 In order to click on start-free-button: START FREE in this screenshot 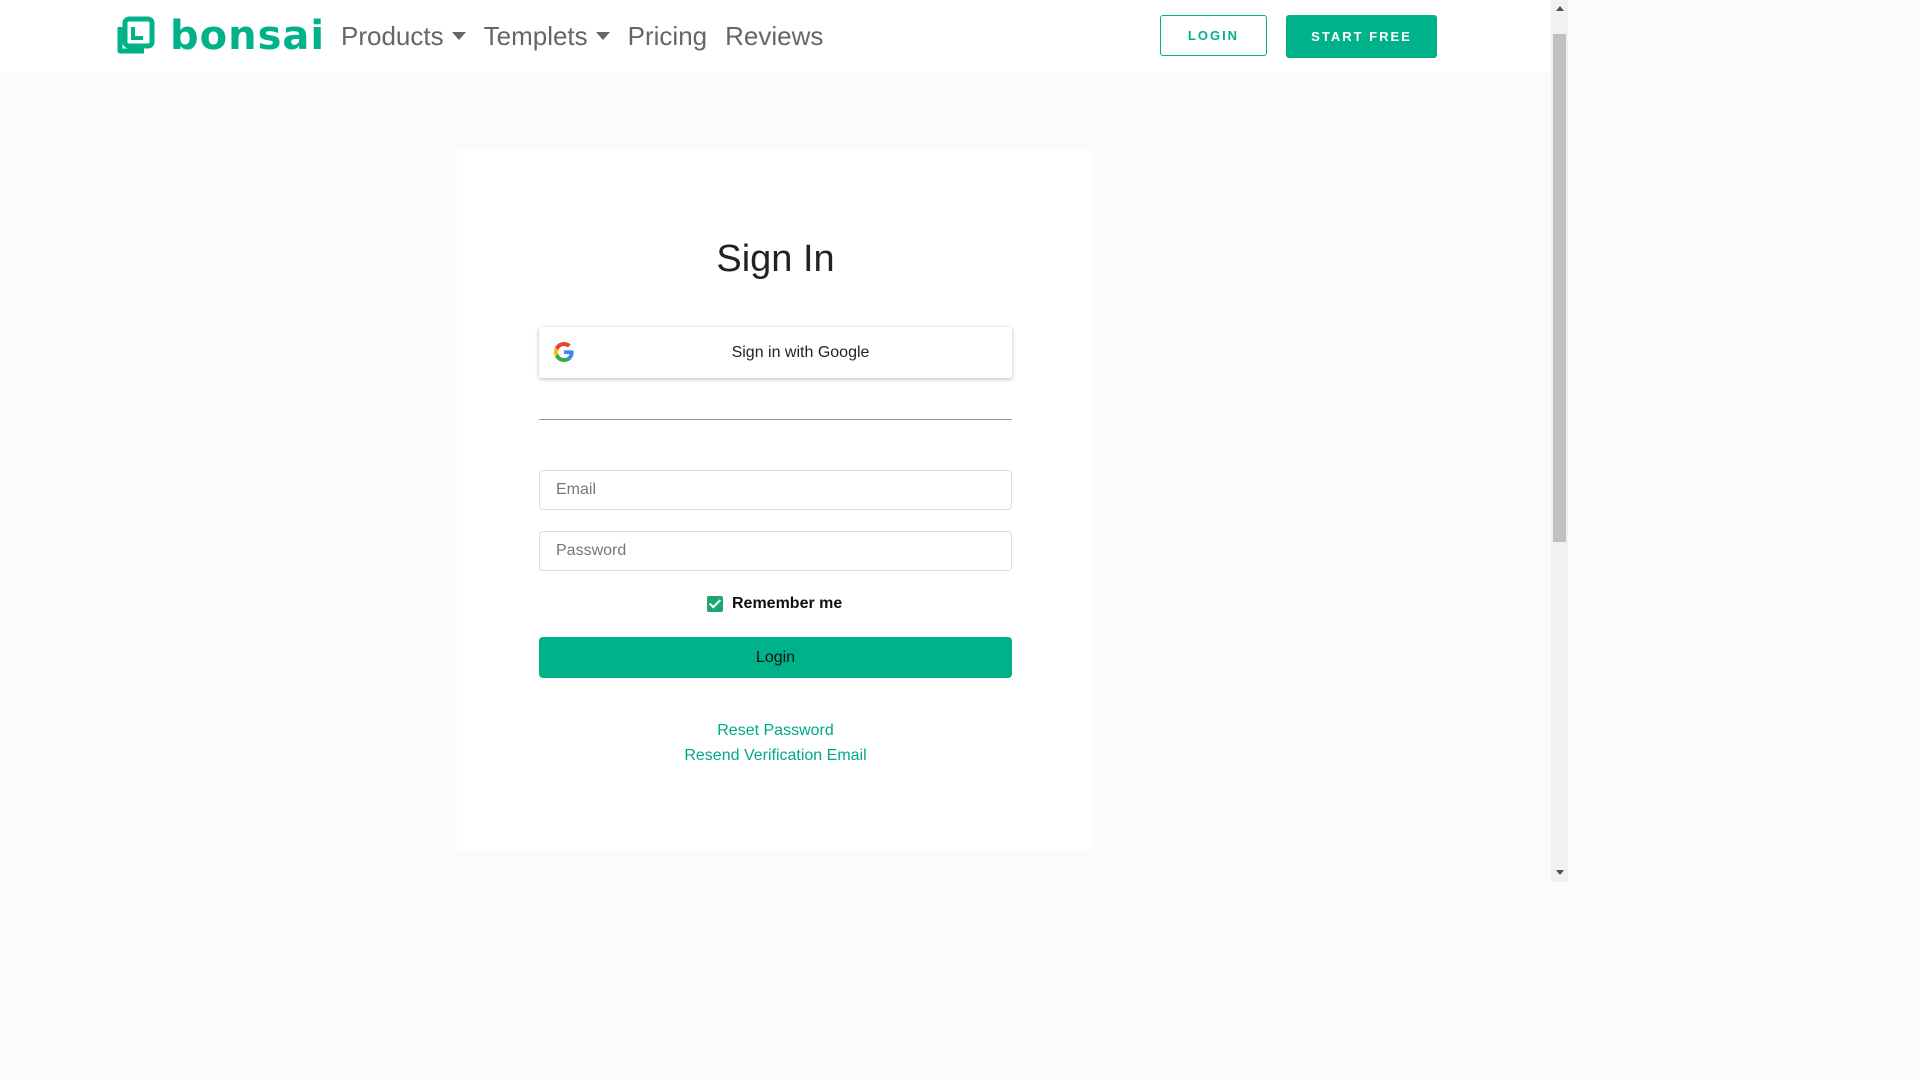, I will do `click(1361, 36)`.